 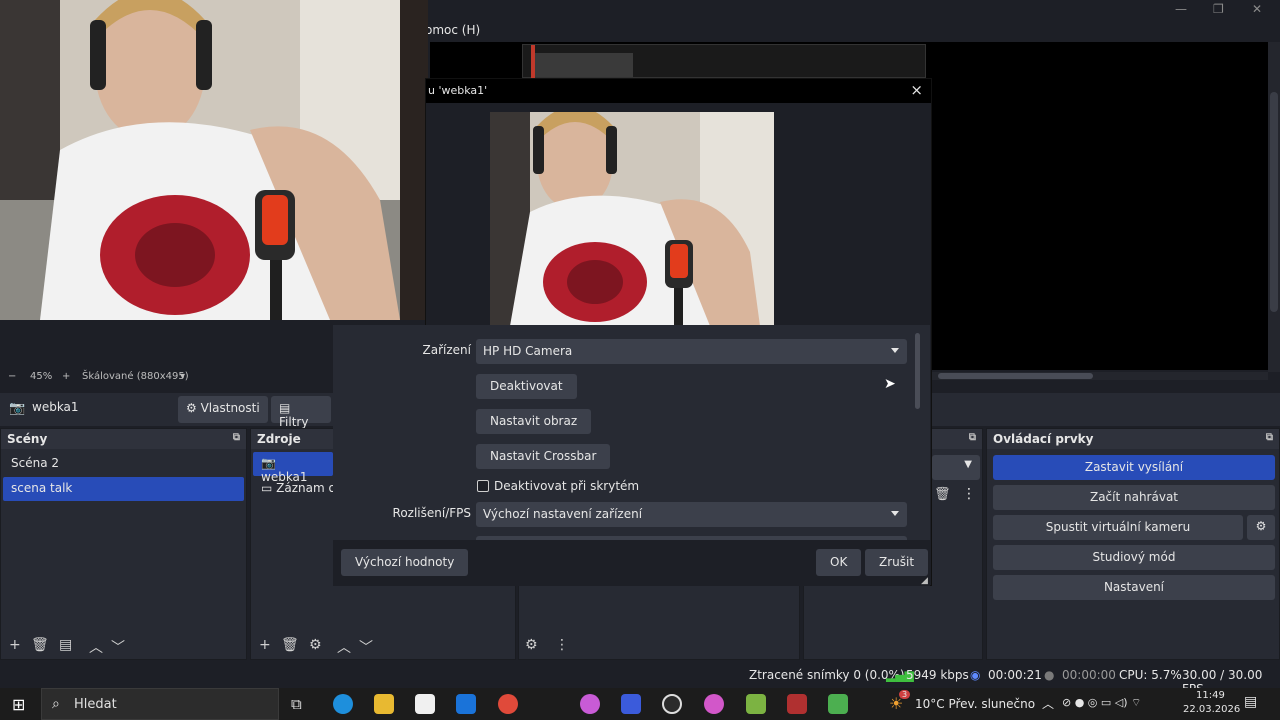 I want to click on scene-item-selected: scena talk, so click(x=123, y=489).